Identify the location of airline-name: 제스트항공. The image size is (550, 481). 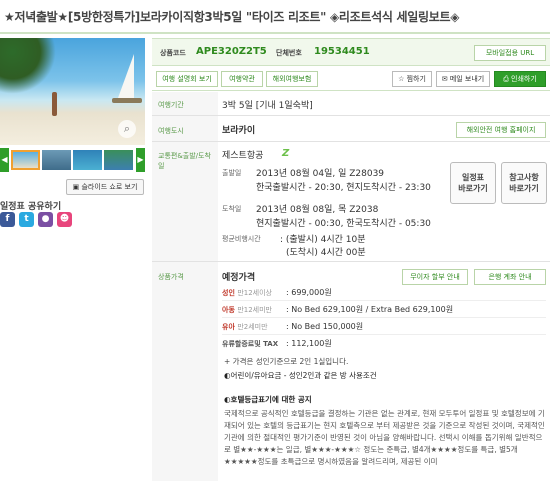
(243, 156).